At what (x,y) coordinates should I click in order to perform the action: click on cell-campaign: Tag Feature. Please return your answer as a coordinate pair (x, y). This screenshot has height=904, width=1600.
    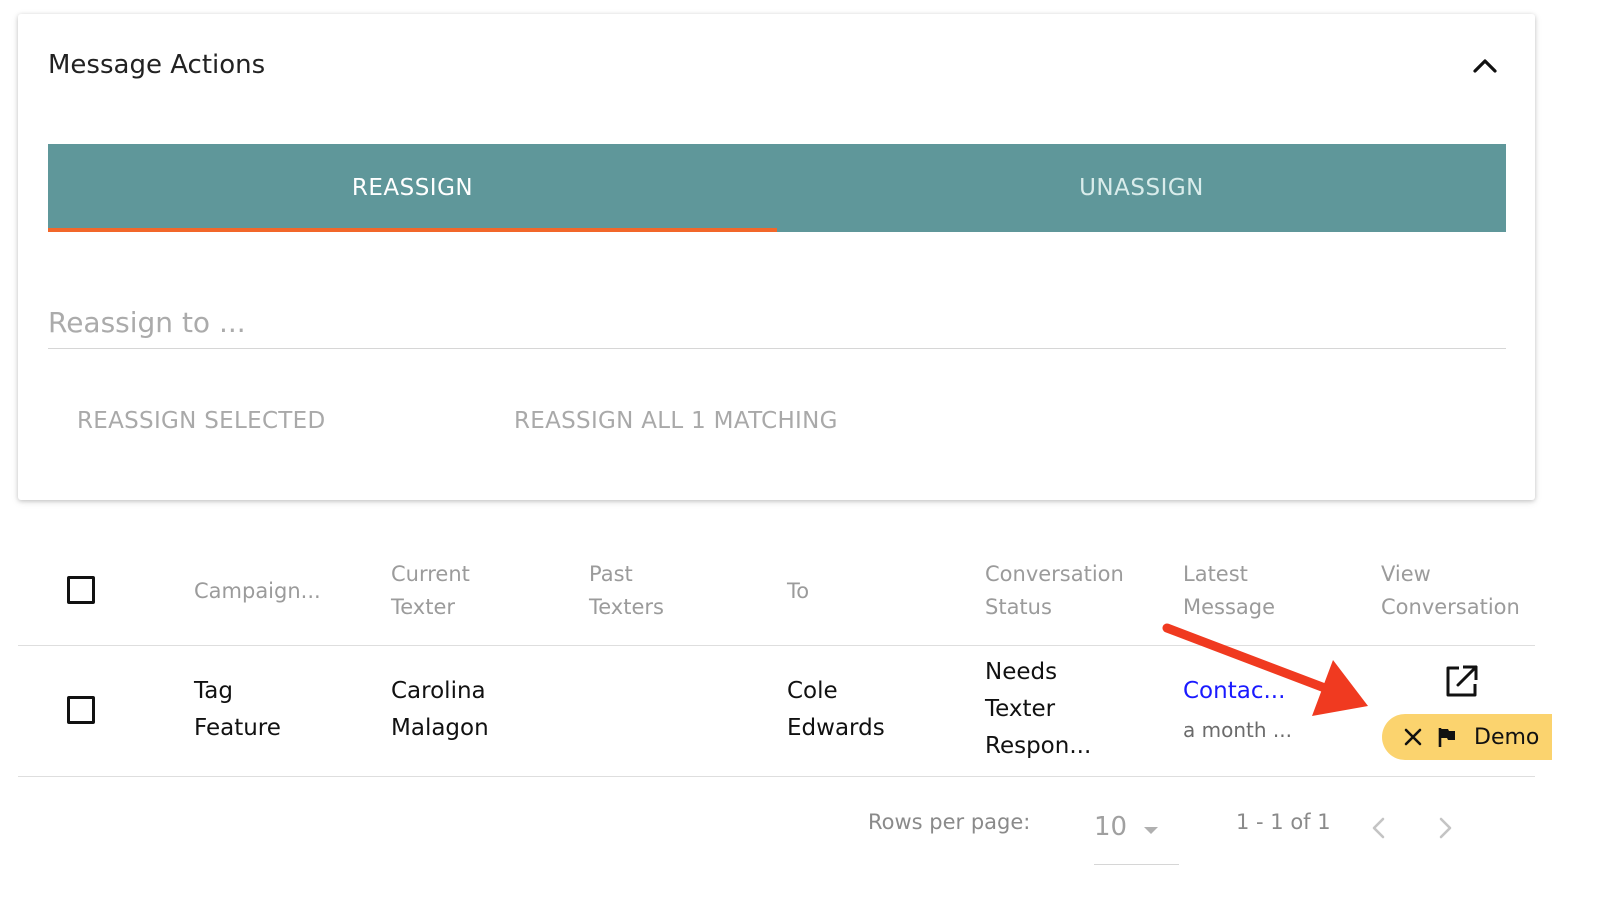
    Looking at the image, I should click on (237, 709).